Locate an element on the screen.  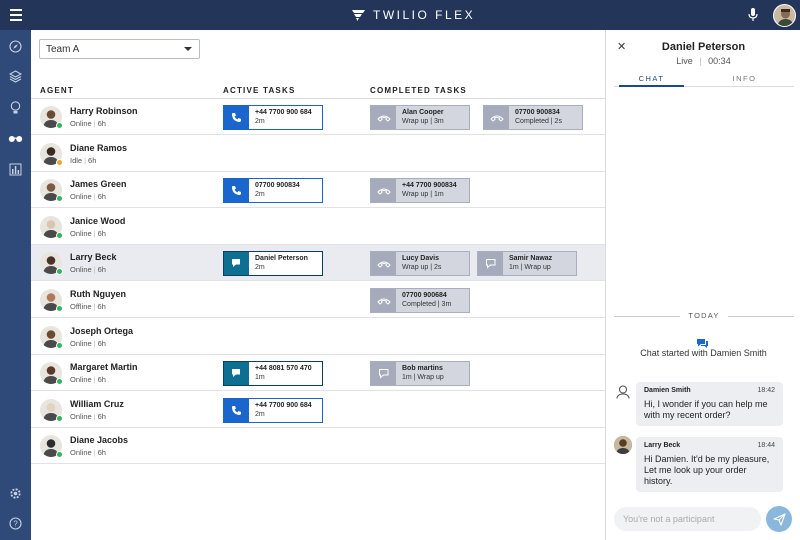
task-title: Samir Nawaz is located at coordinates (531, 259).